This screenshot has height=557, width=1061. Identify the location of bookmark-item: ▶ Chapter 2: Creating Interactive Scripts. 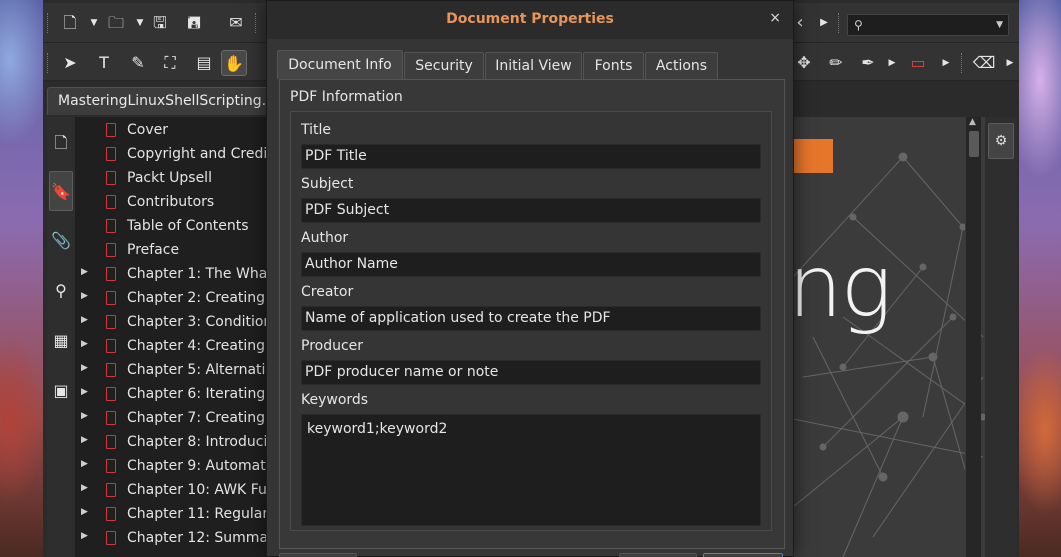
(174, 299).